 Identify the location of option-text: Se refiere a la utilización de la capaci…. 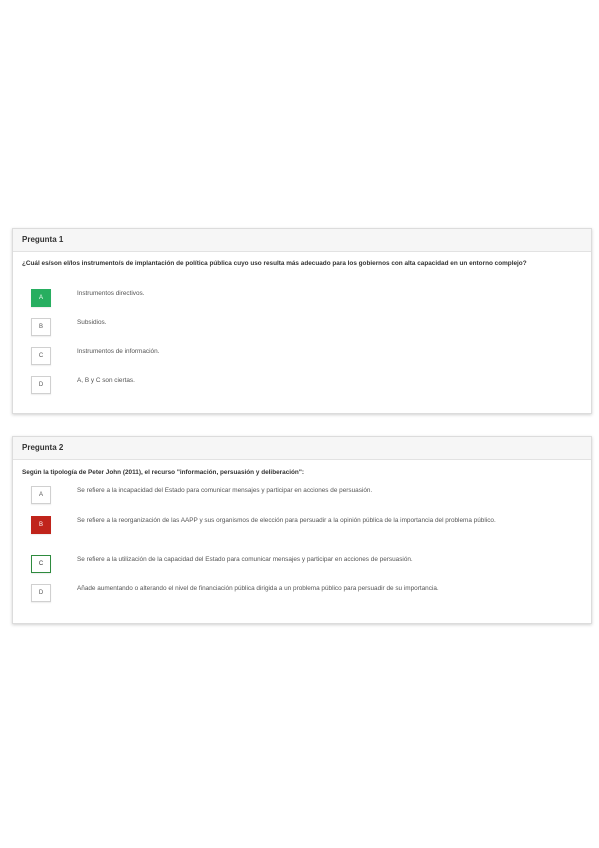
(245, 559).